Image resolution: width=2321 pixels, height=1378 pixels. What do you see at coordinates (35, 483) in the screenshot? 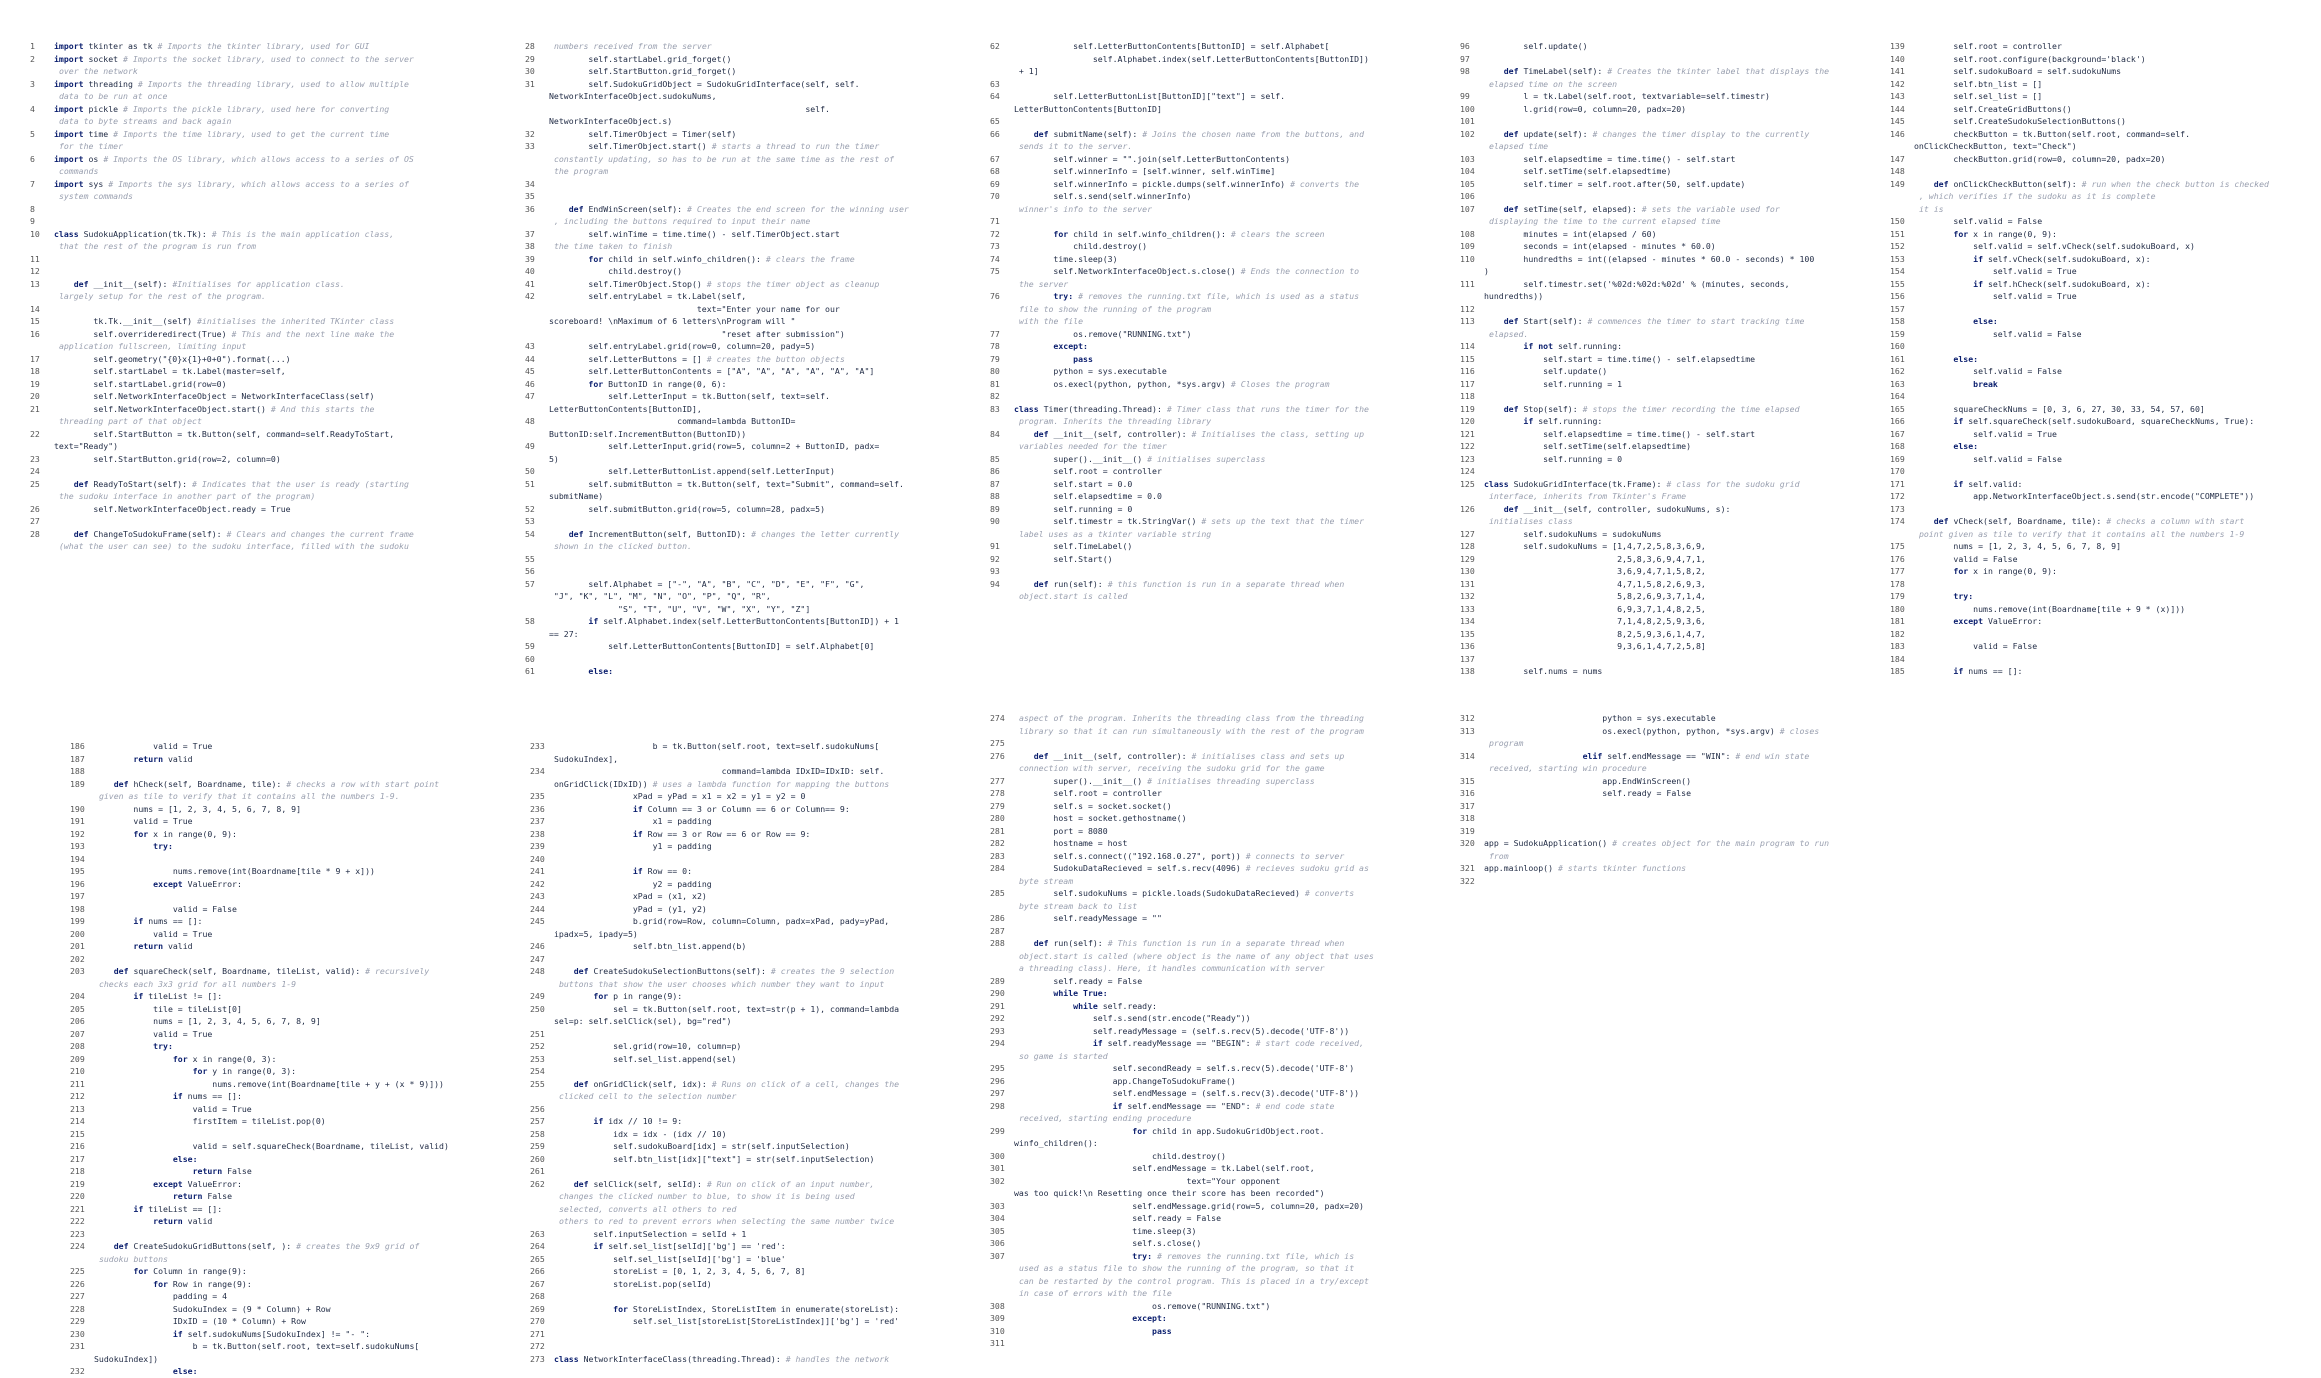
I see `line-number: 25` at bounding box center [35, 483].